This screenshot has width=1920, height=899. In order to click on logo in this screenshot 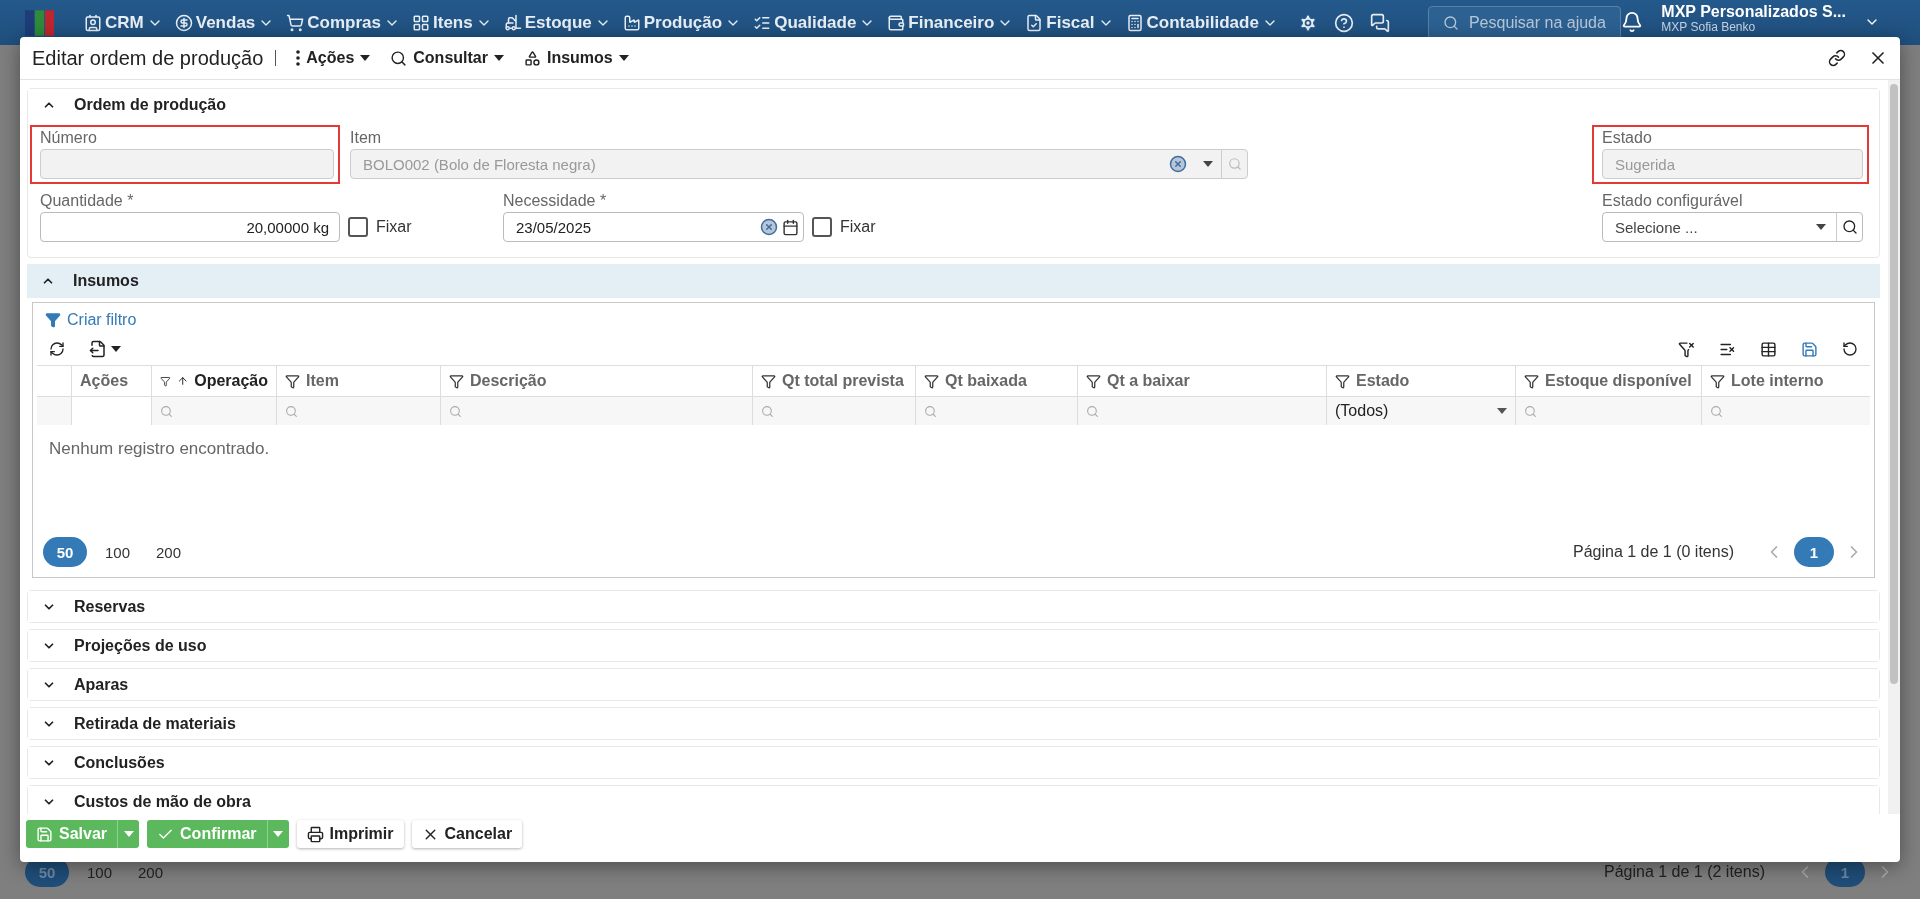, I will do `click(40, 22)`.